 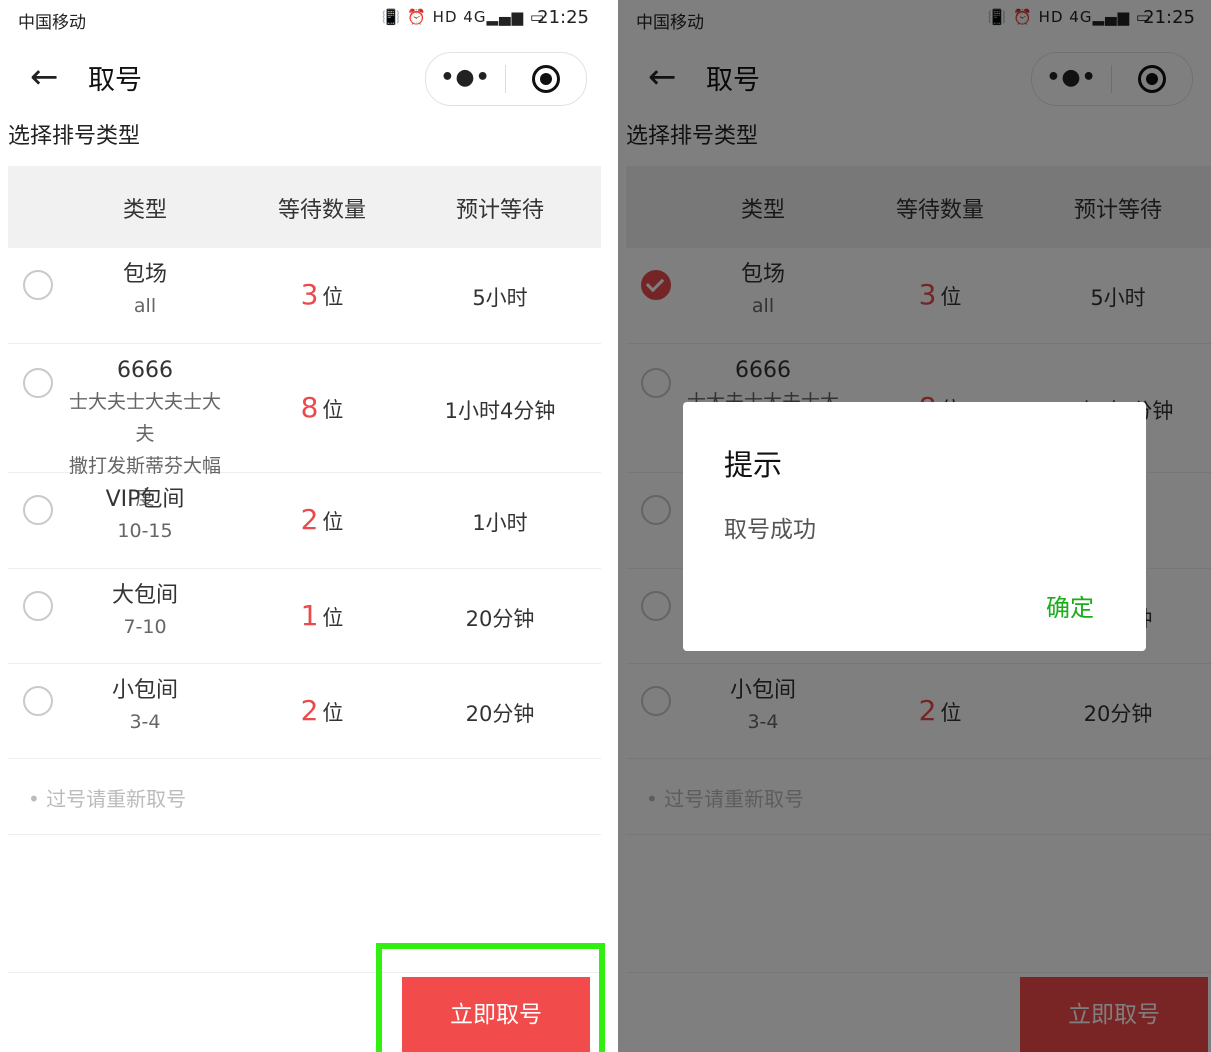 What do you see at coordinates (144, 274) in the screenshot?
I see `type-name: 包场` at bounding box center [144, 274].